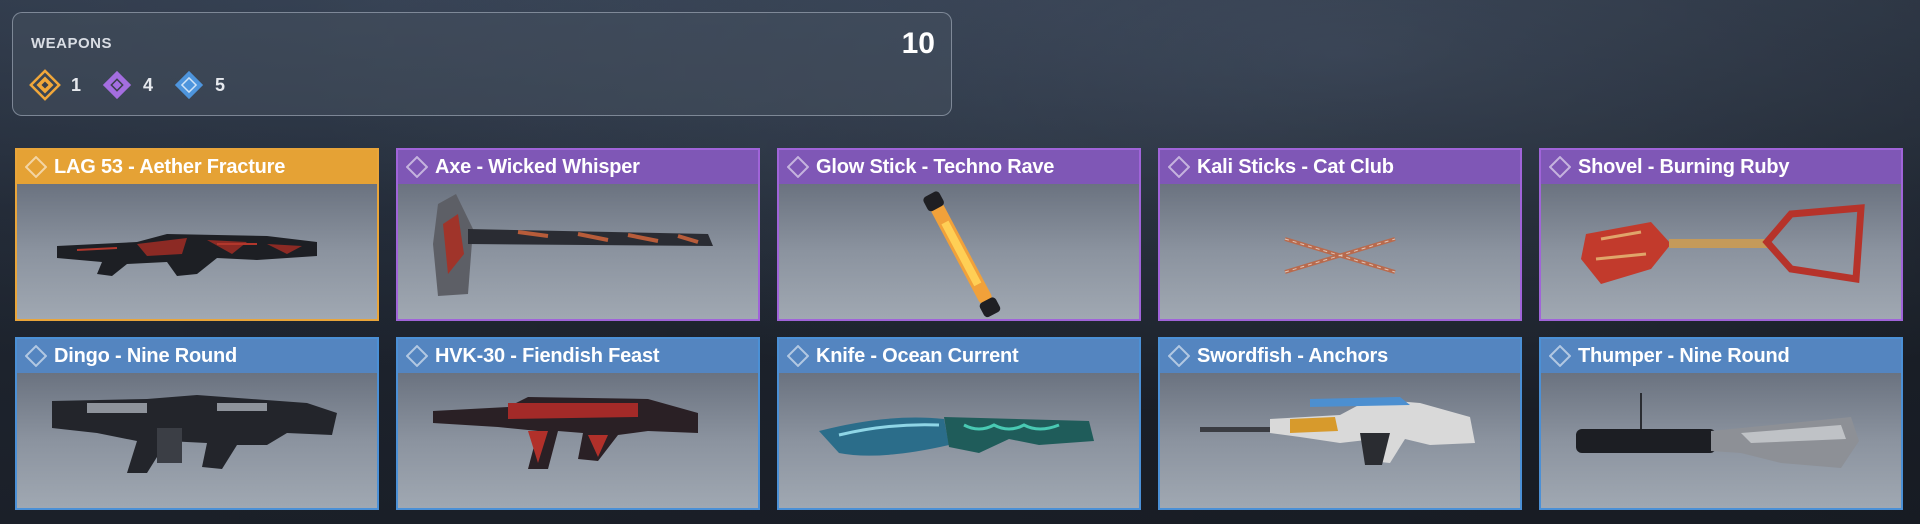 The height and width of the screenshot is (524, 1920). I want to click on weapon-card: Kali Sticks - Cat Club, so click(1340, 234).